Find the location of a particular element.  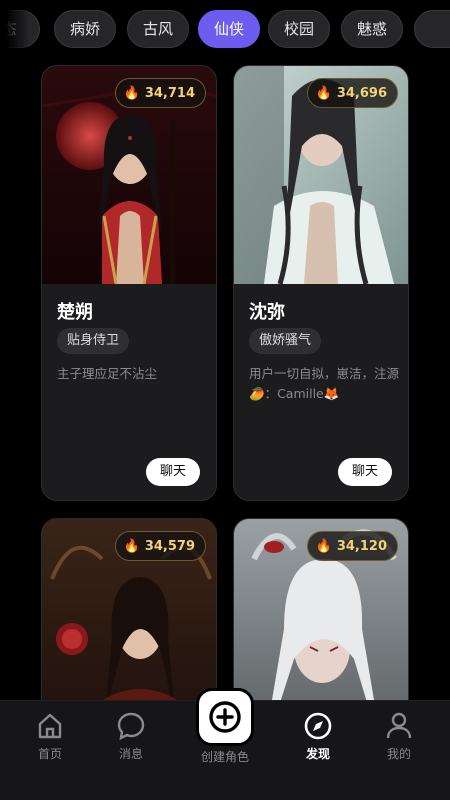

nav-discover: 发现 is located at coordinates (318, 736).